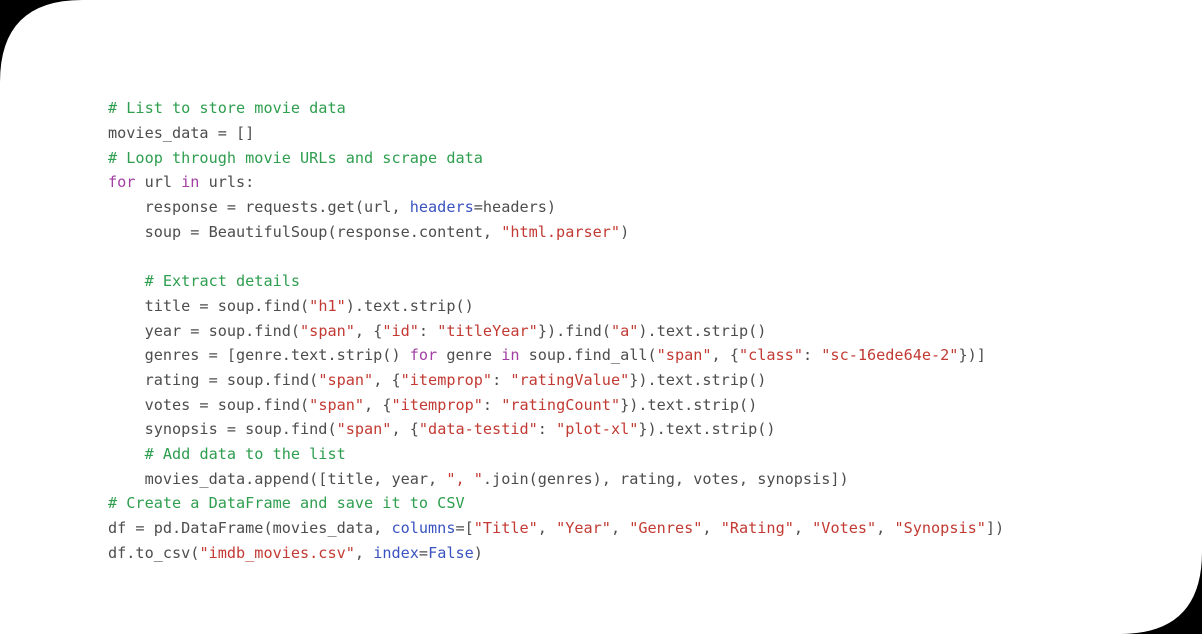 The width and height of the screenshot is (1202, 634). Describe the element at coordinates (41, 41) in the screenshot. I see `corner-decoration-top-left` at that location.